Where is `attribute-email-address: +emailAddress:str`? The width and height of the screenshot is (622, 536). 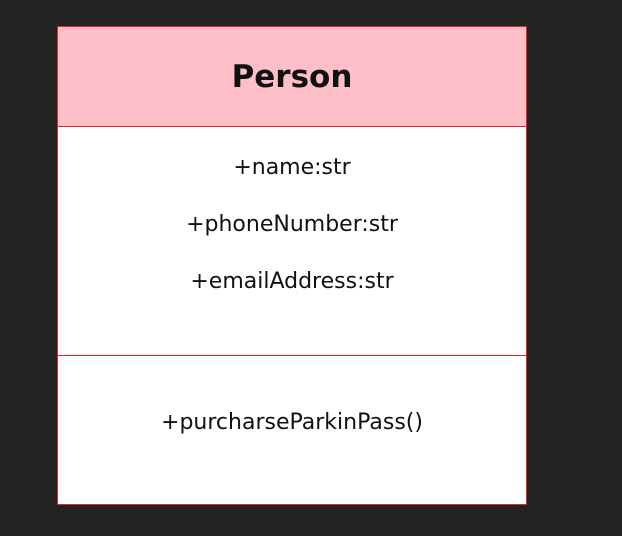
attribute-email-address: +emailAddress:str is located at coordinates (292, 281).